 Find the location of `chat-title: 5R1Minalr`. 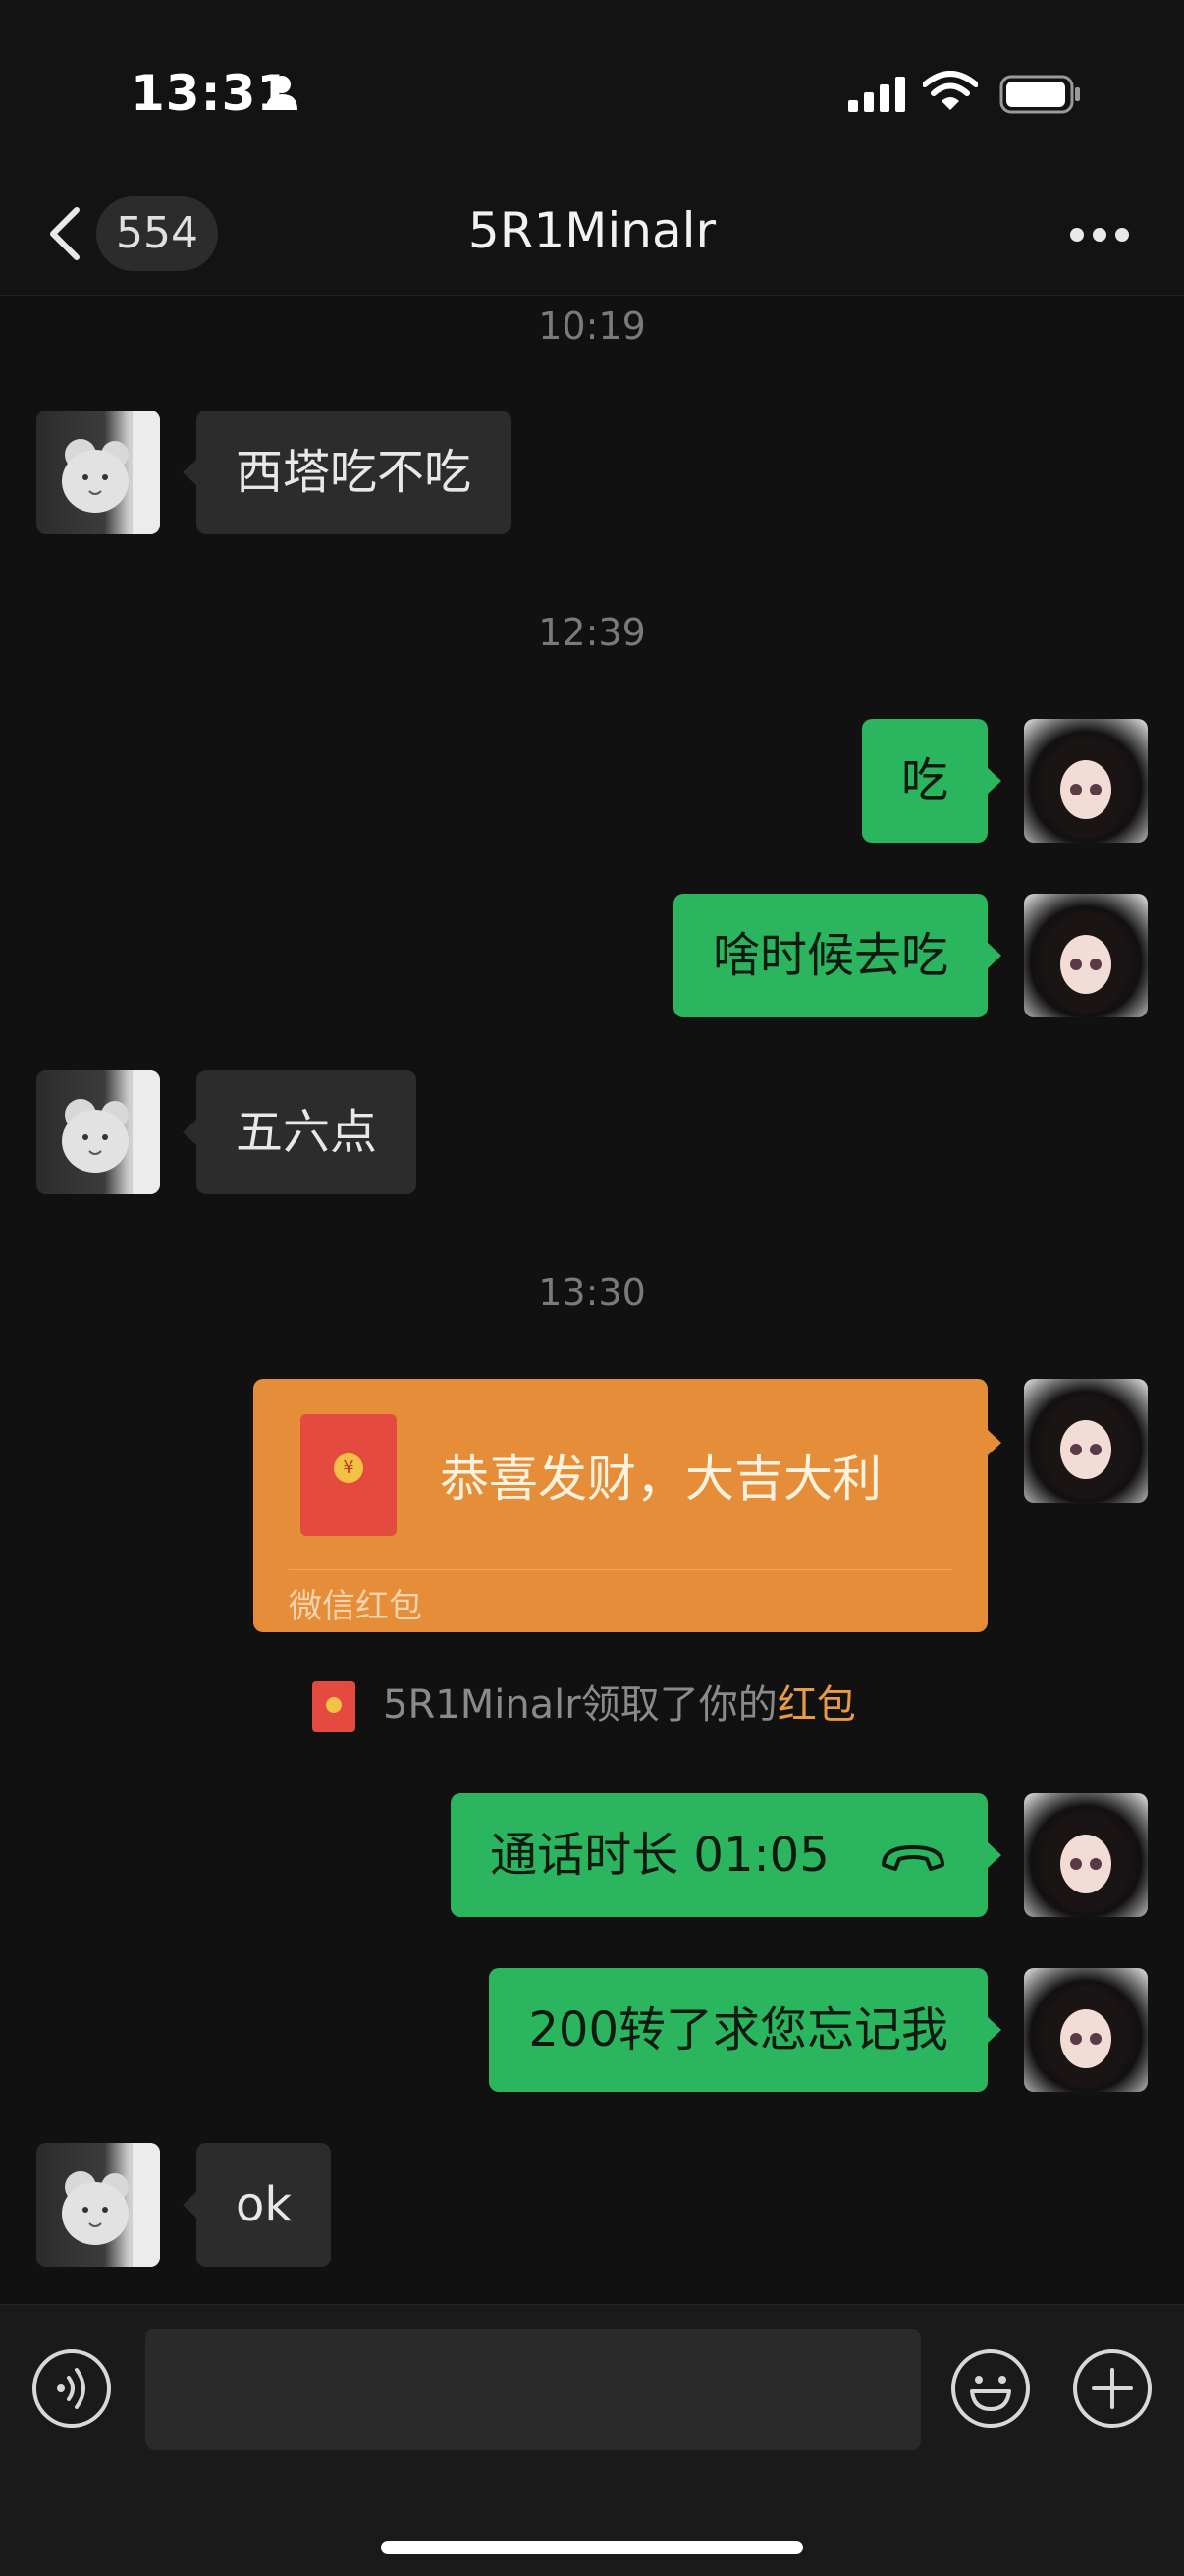

chat-title: 5R1Minalr is located at coordinates (592, 230).